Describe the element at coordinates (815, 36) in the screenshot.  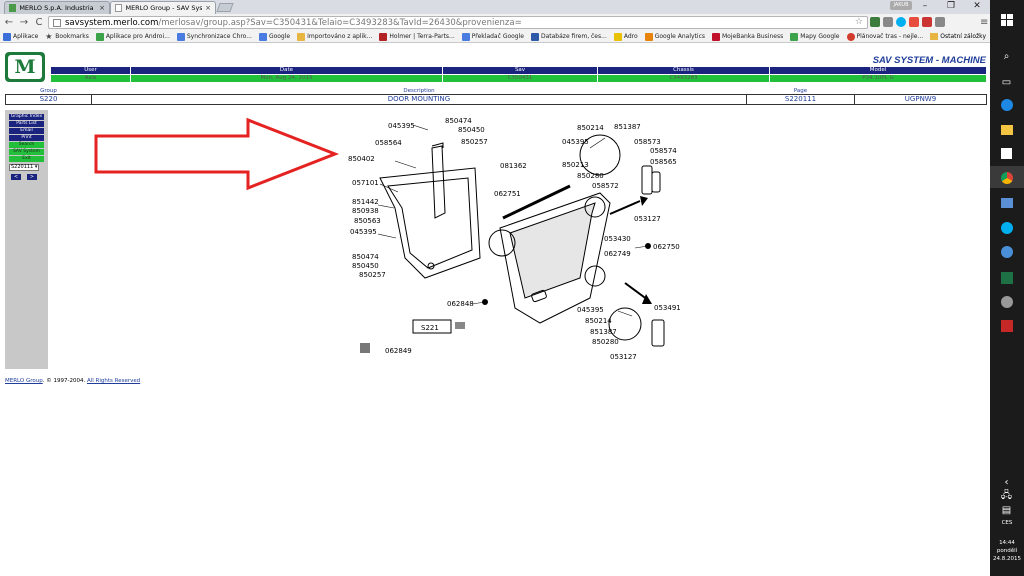
I see `bookmark-item: Mapy Google` at that location.